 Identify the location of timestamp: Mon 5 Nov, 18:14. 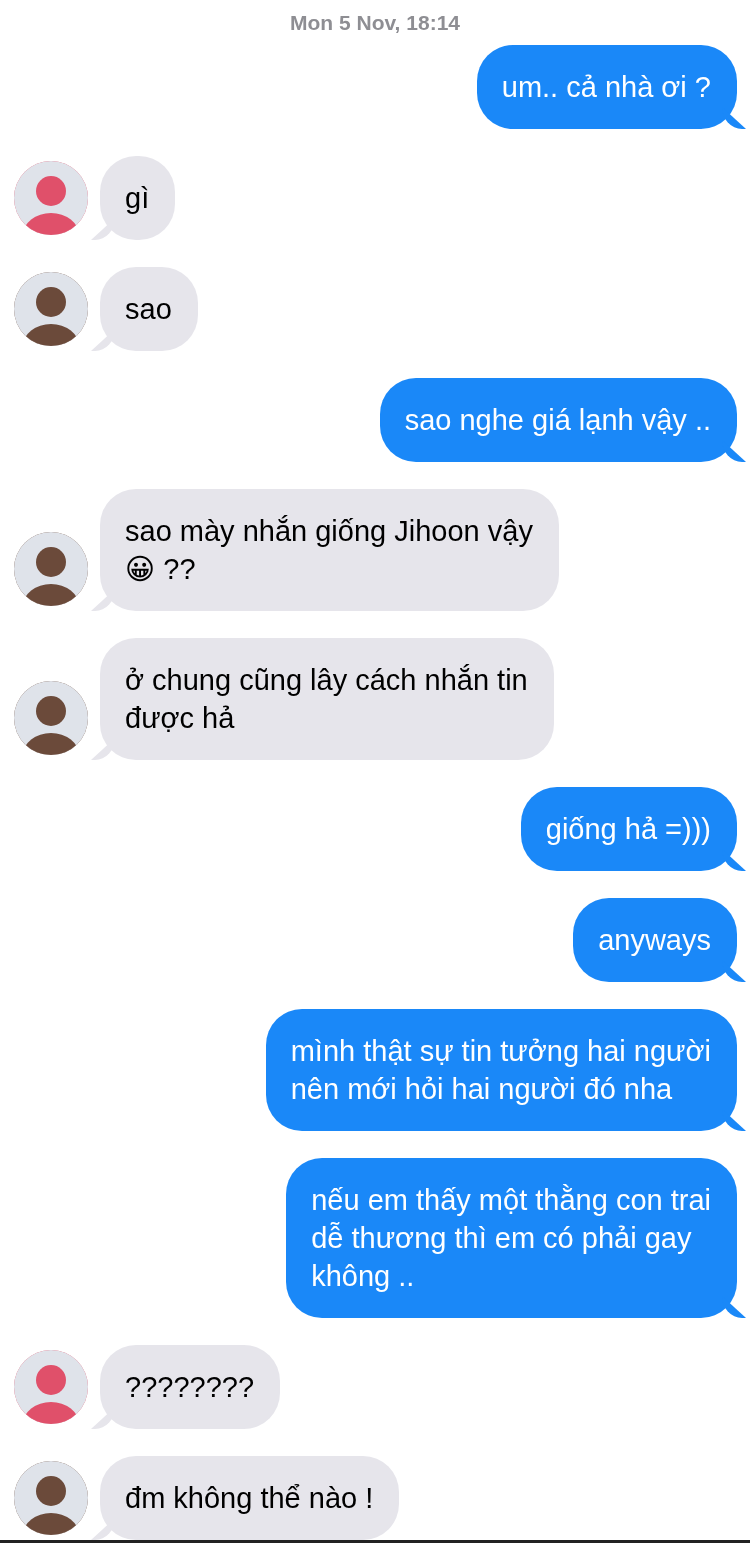
(375, 23).